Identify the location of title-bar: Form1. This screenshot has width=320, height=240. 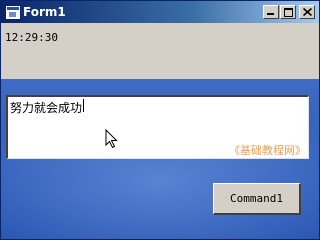
(160, 12).